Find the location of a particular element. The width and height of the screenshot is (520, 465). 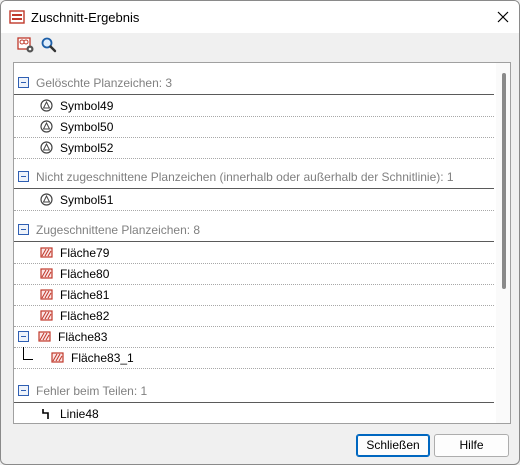

list-item-expandable: Fläche83 is located at coordinates (254, 337).